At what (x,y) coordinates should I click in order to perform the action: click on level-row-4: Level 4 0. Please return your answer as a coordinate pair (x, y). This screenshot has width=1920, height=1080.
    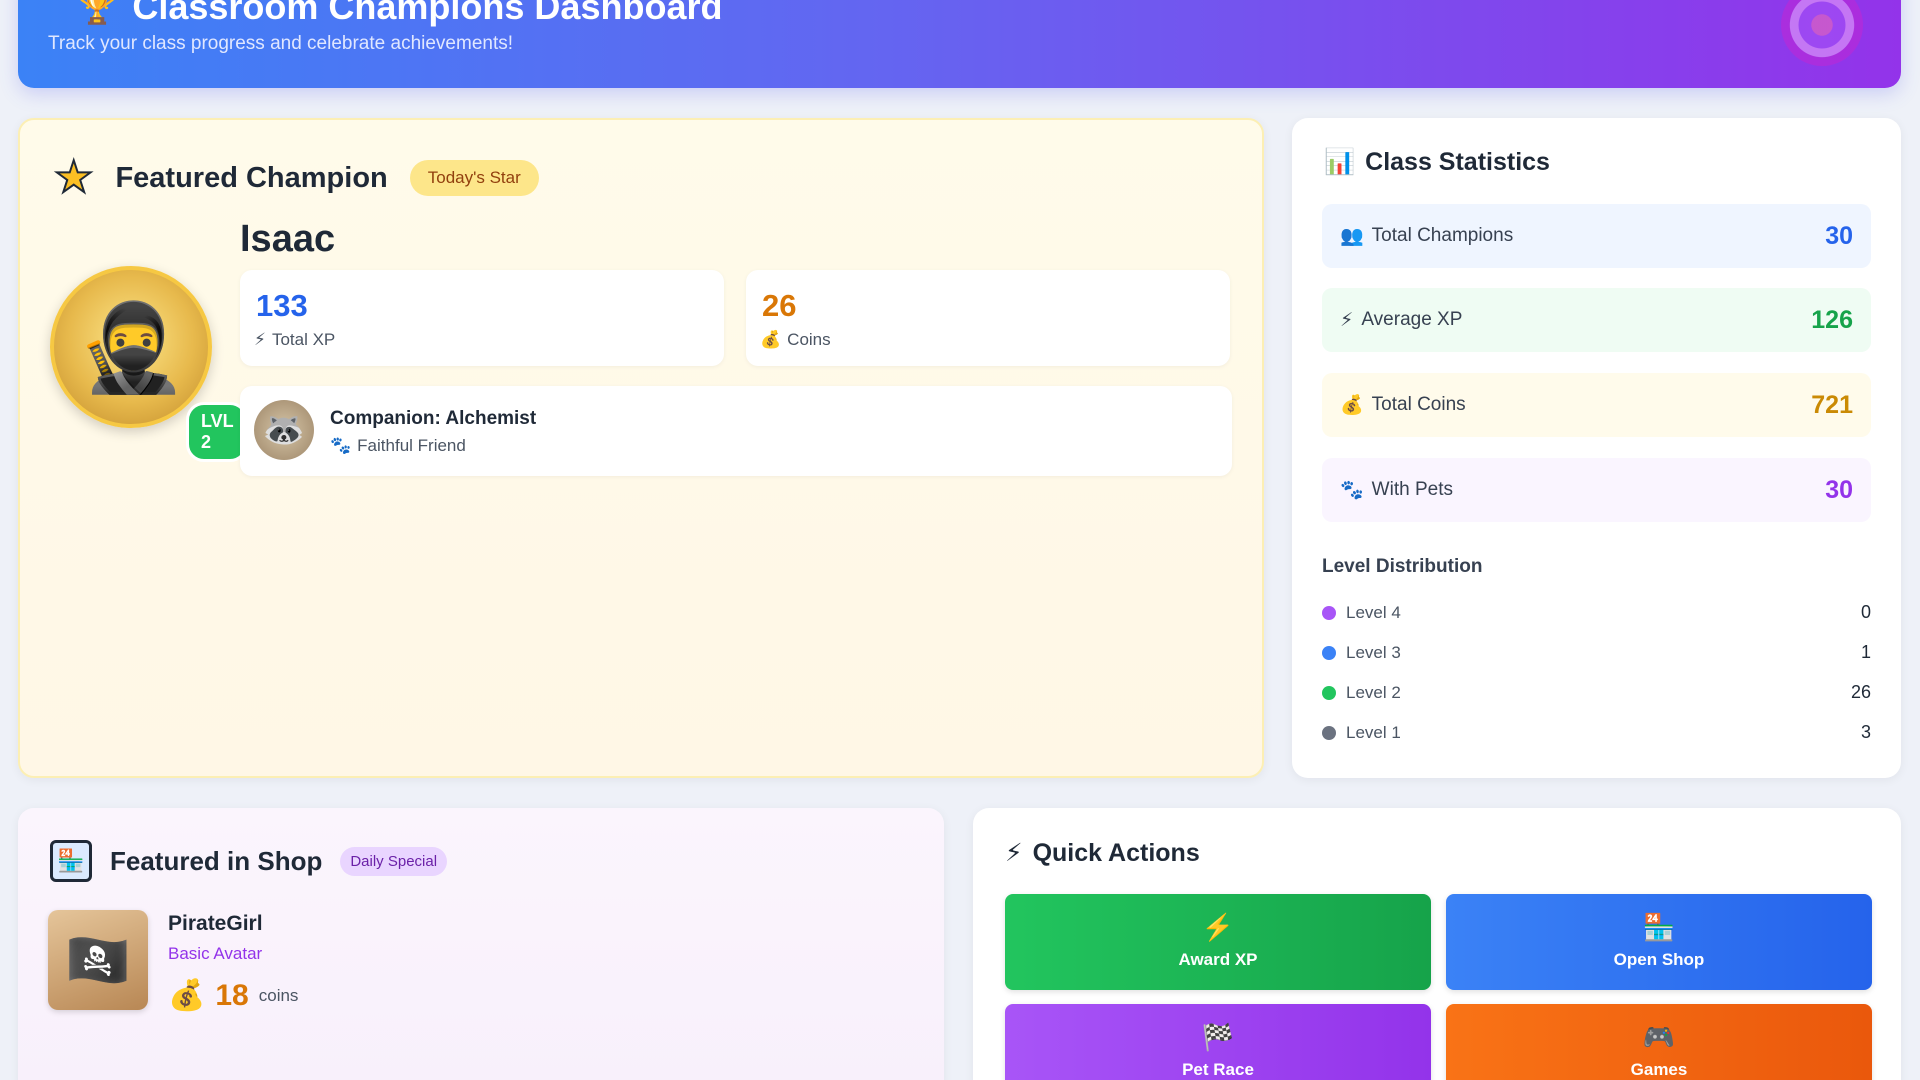
    Looking at the image, I should click on (1596, 612).